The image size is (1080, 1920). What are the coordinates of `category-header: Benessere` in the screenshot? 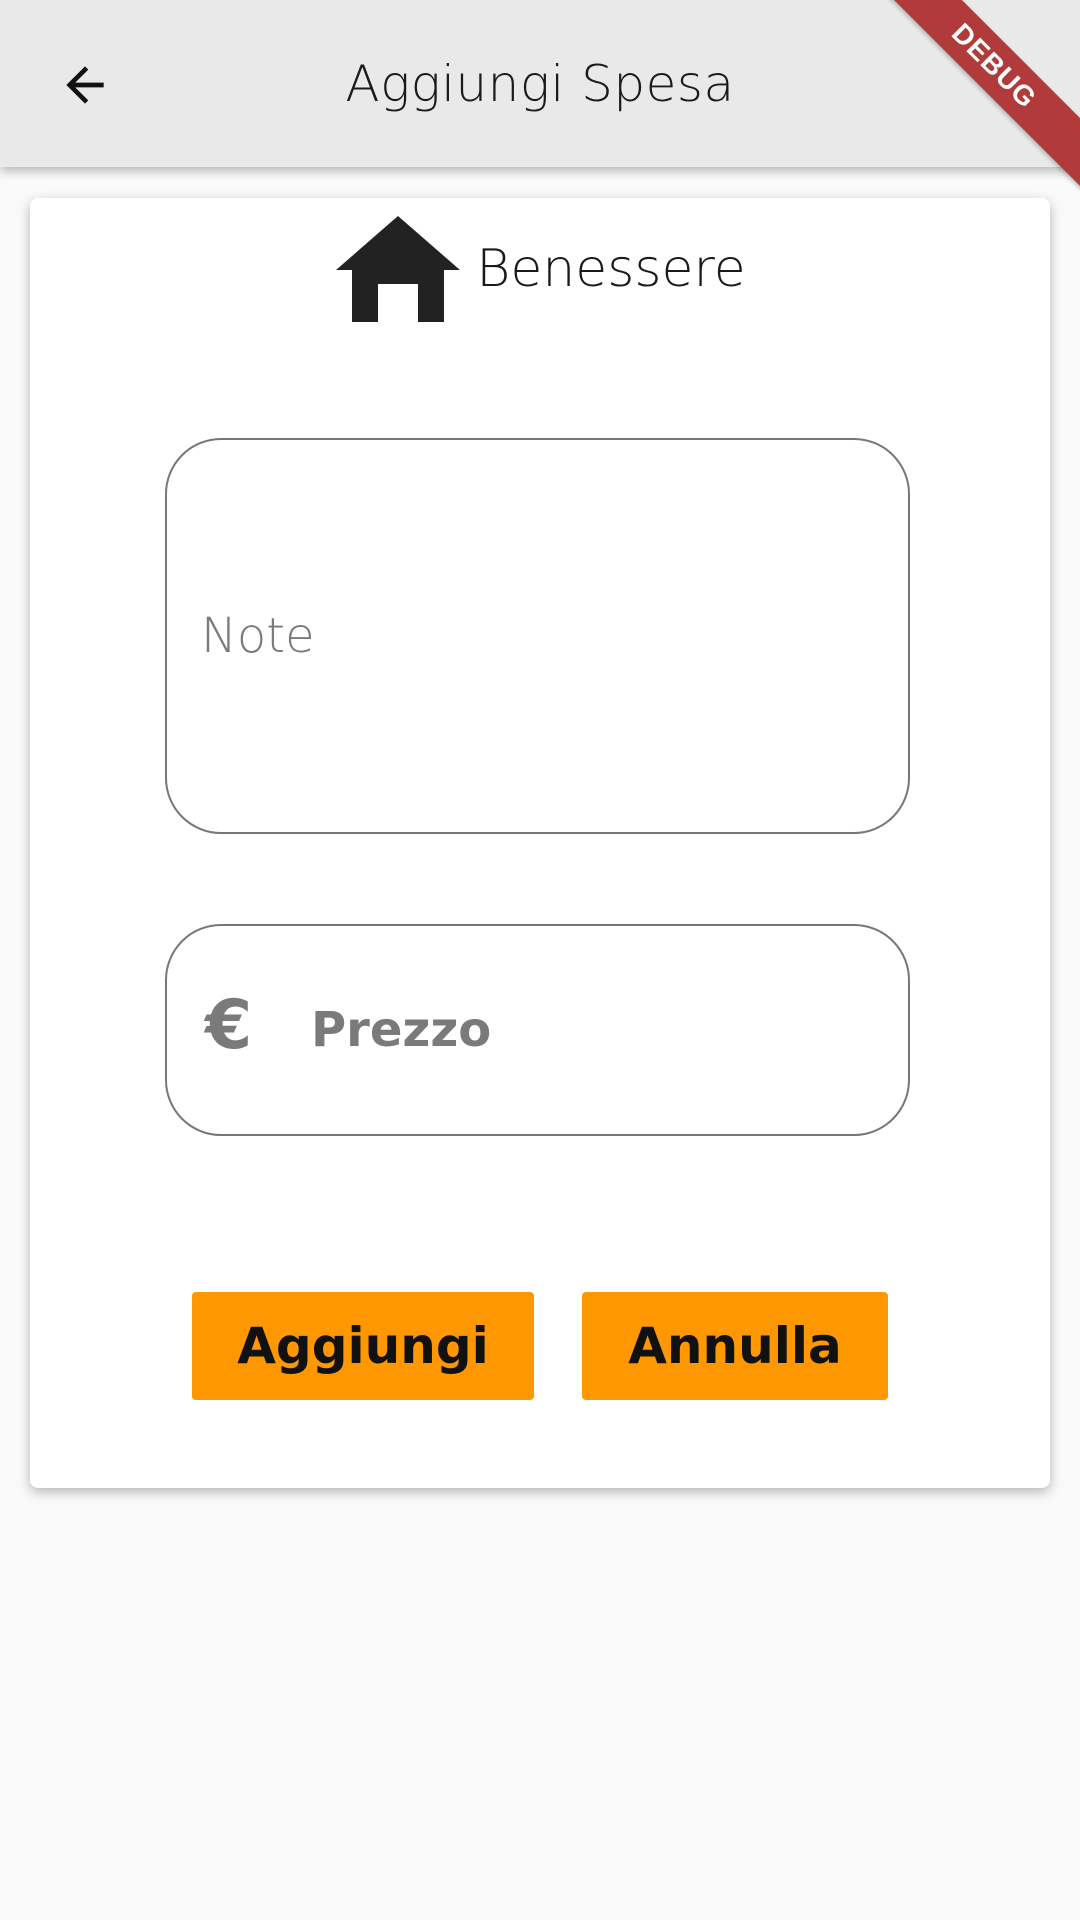 It's located at (540, 269).